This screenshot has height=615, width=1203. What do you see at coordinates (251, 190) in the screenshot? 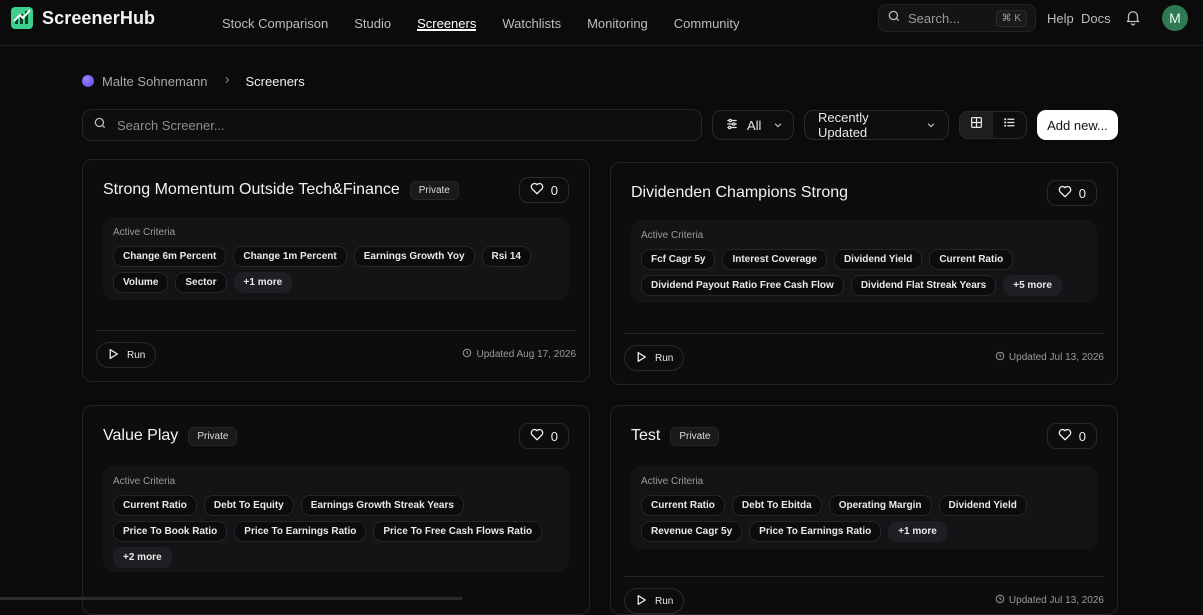
I see `card-title: Strong Momentum Outside Tech&Finance` at bounding box center [251, 190].